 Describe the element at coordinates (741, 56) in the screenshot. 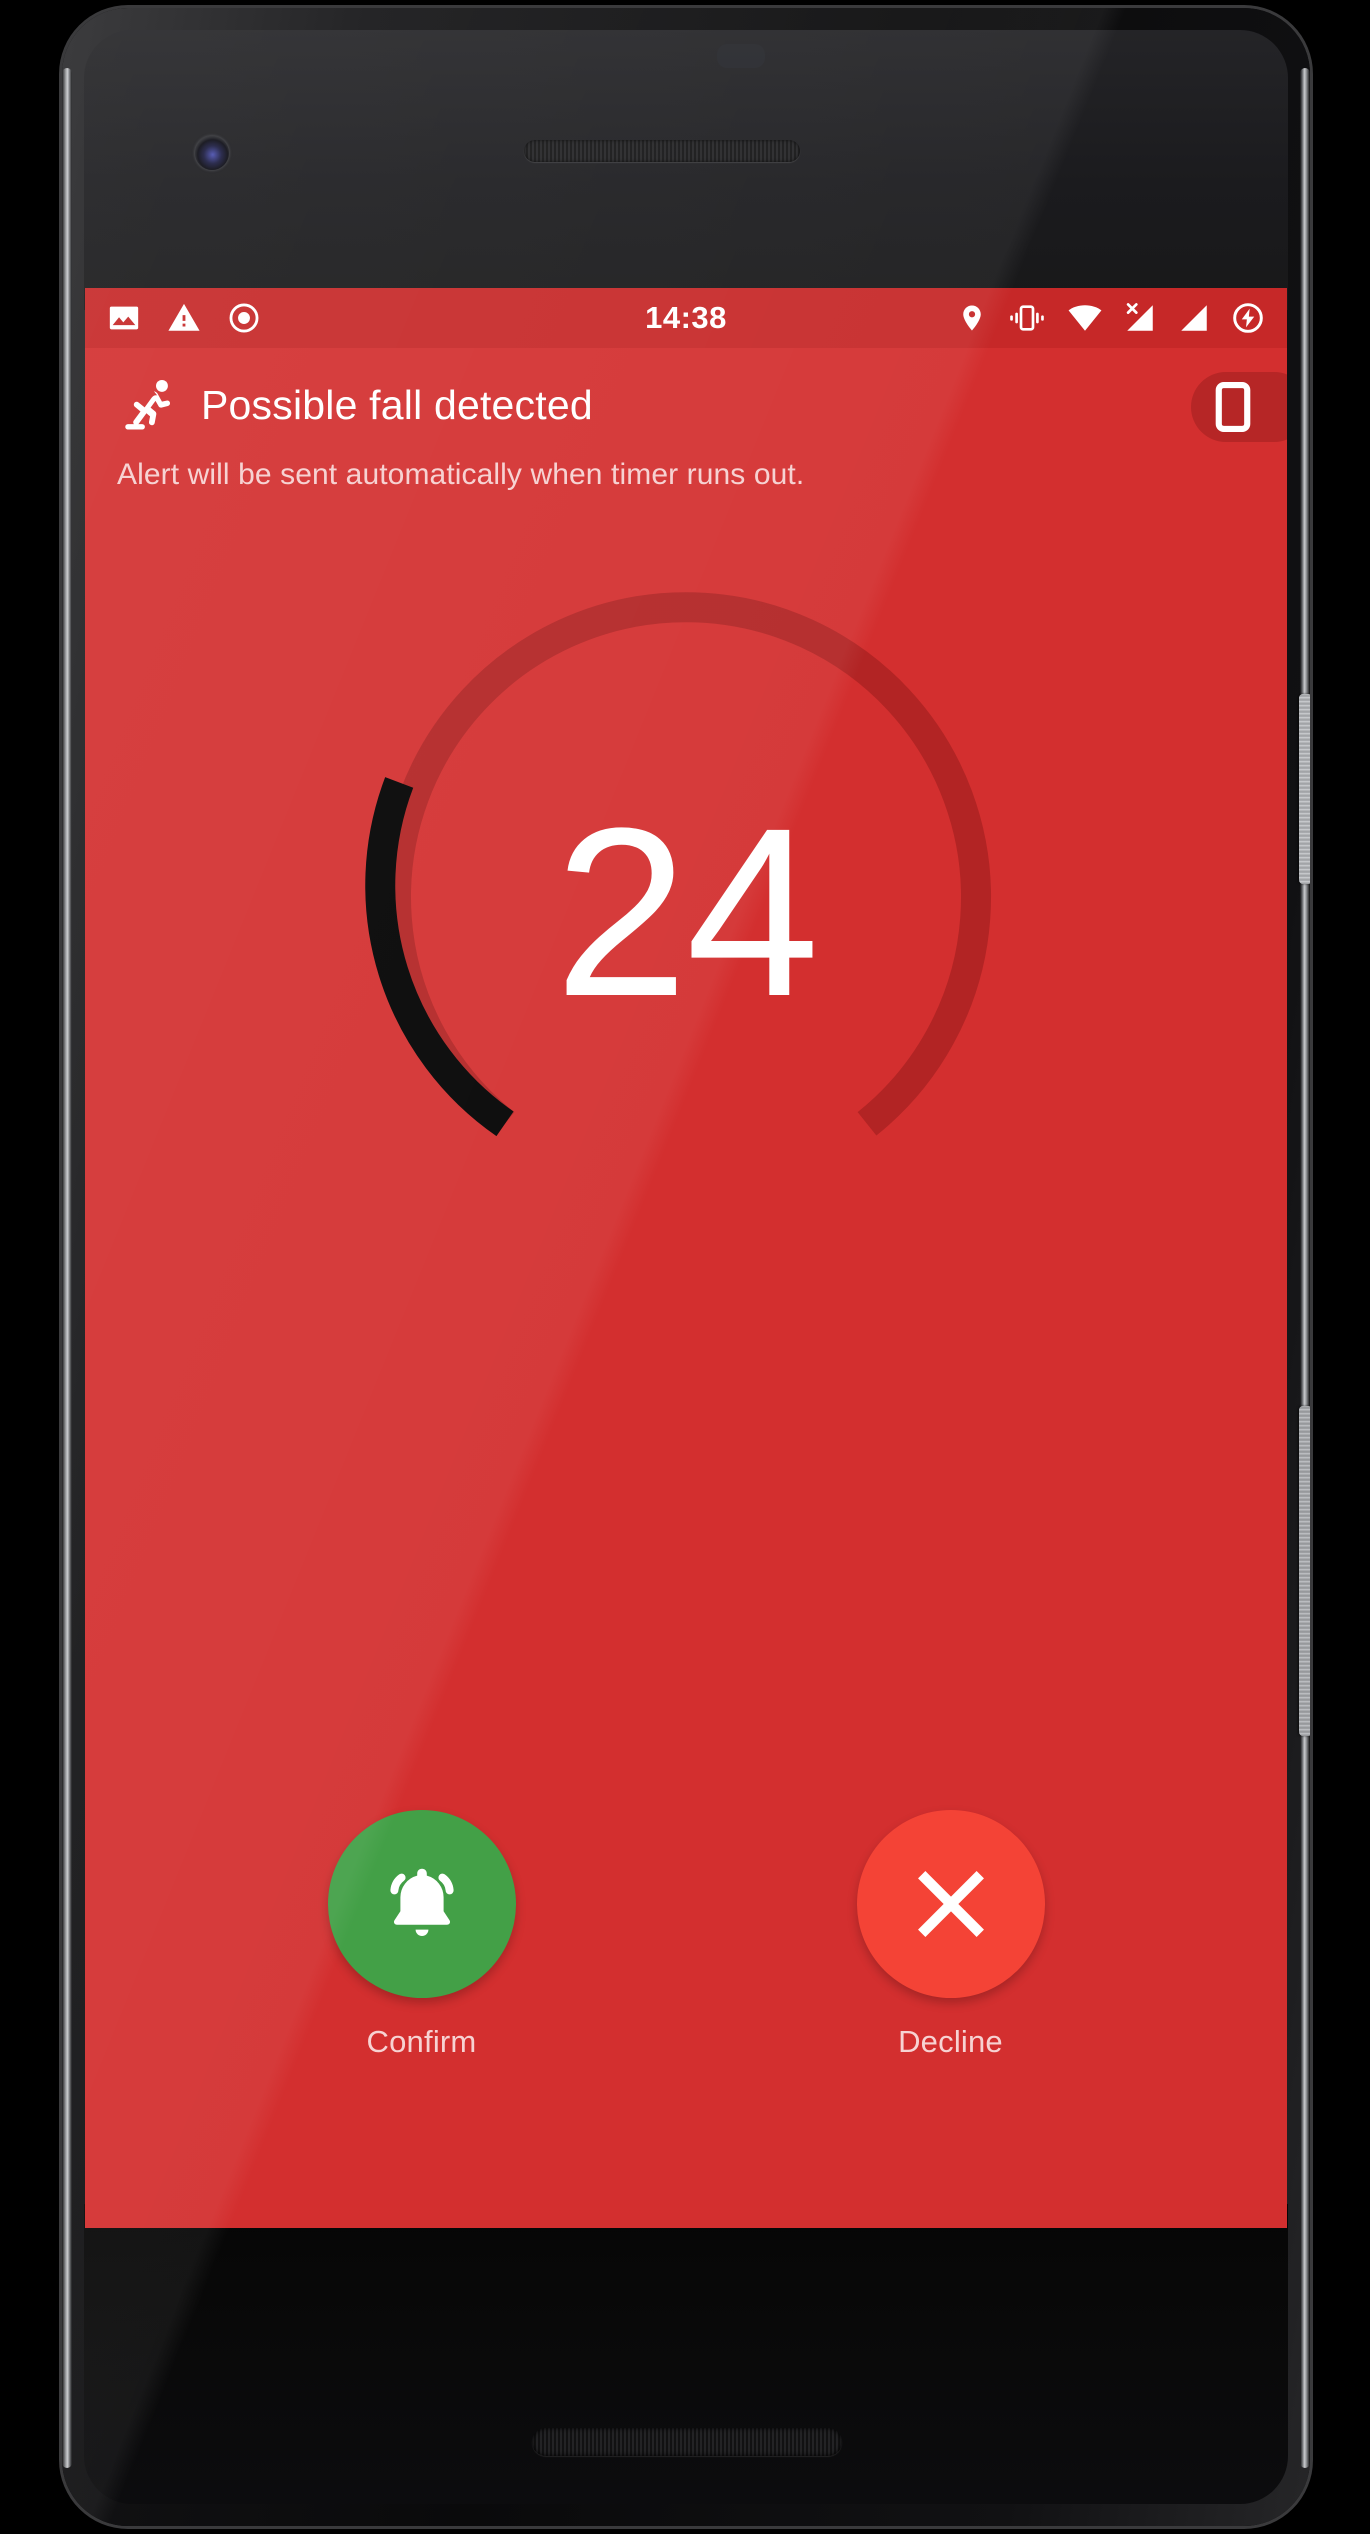

I see `proximity-sensor` at that location.